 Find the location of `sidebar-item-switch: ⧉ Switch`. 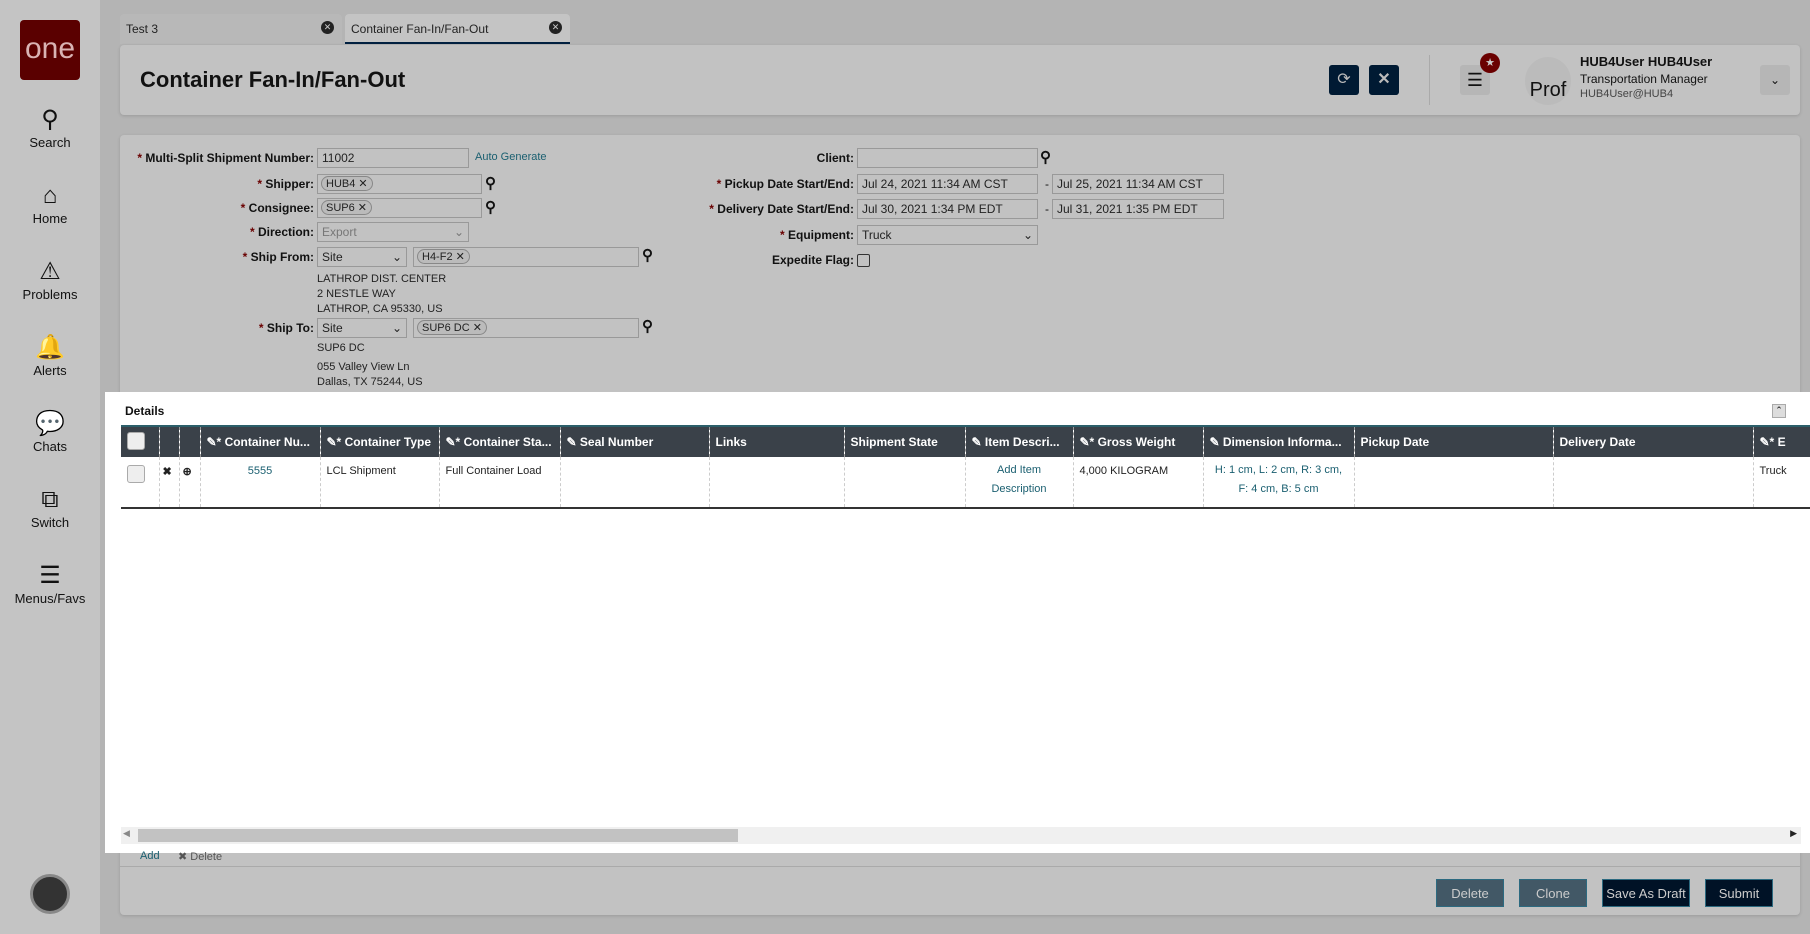

sidebar-item-switch: ⧉ Switch is located at coordinates (50, 507).